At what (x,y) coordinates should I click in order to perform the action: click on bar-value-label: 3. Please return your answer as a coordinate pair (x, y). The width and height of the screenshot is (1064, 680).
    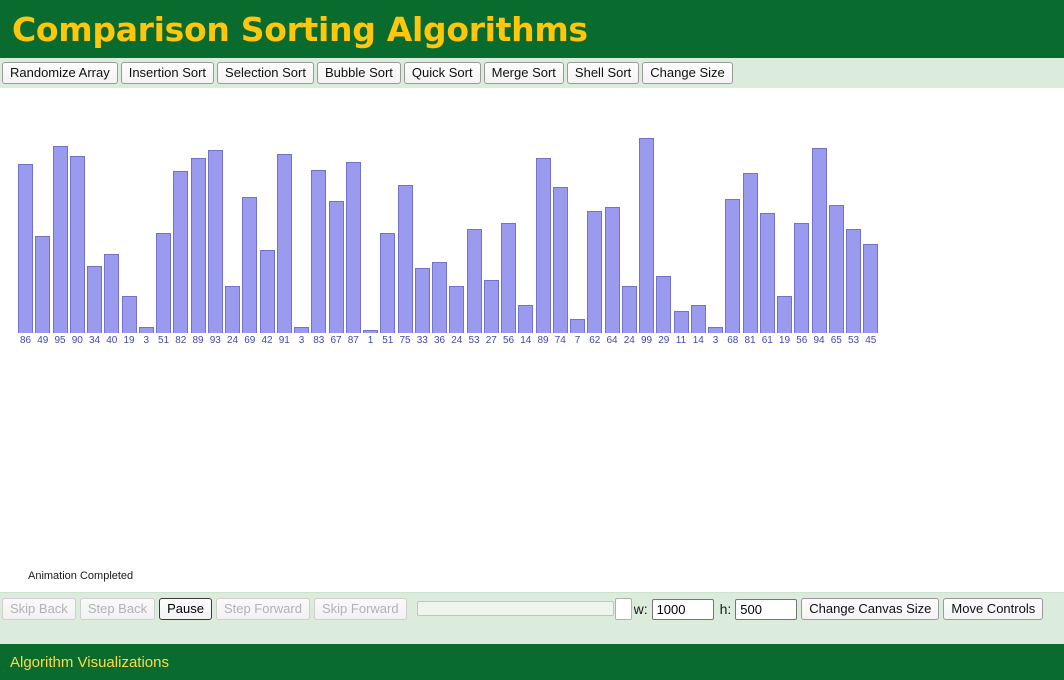
    Looking at the image, I should click on (301, 340).